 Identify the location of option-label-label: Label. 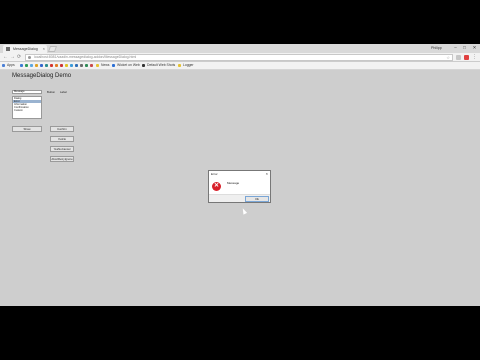
(63, 92).